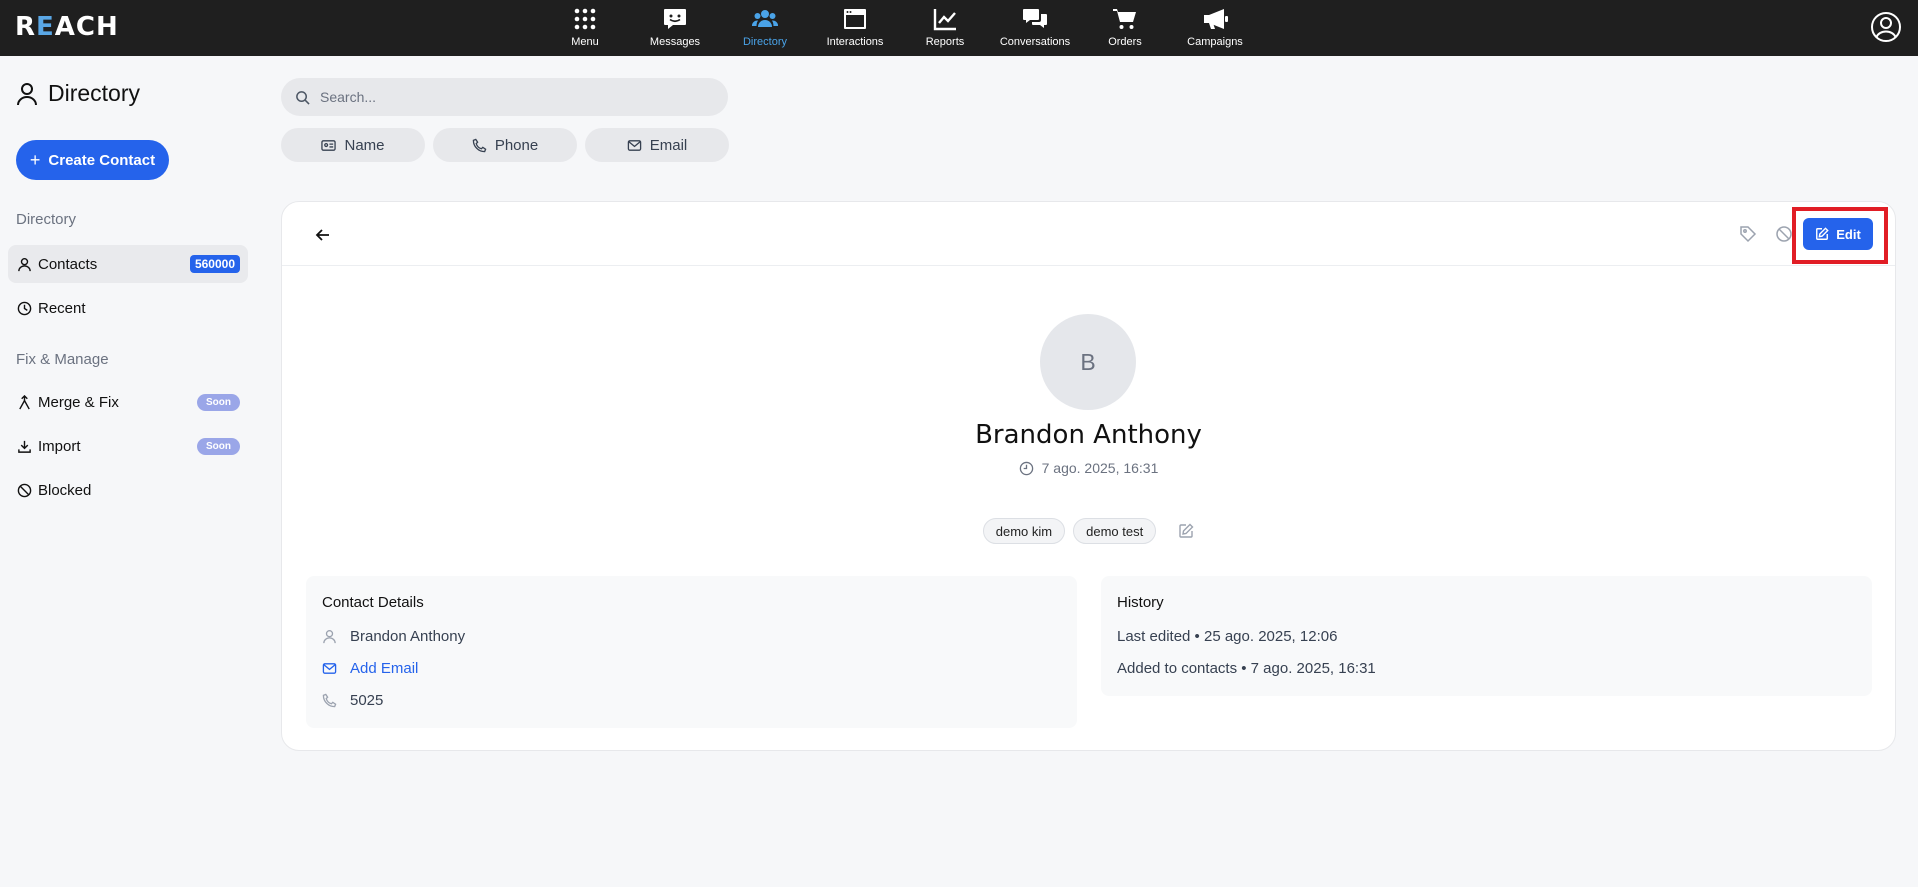  I want to click on filter-phone-button: Phone, so click(505, 145).